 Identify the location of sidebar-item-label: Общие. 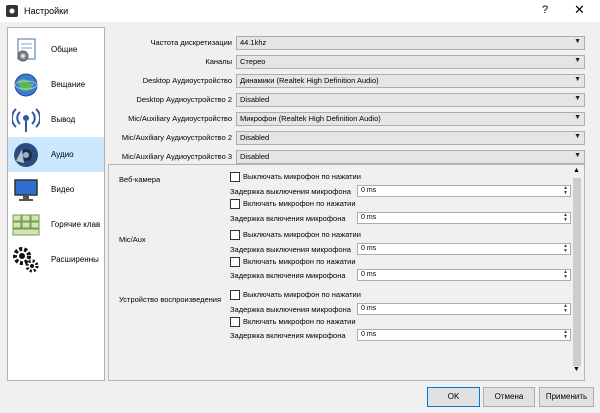
(64, 49).